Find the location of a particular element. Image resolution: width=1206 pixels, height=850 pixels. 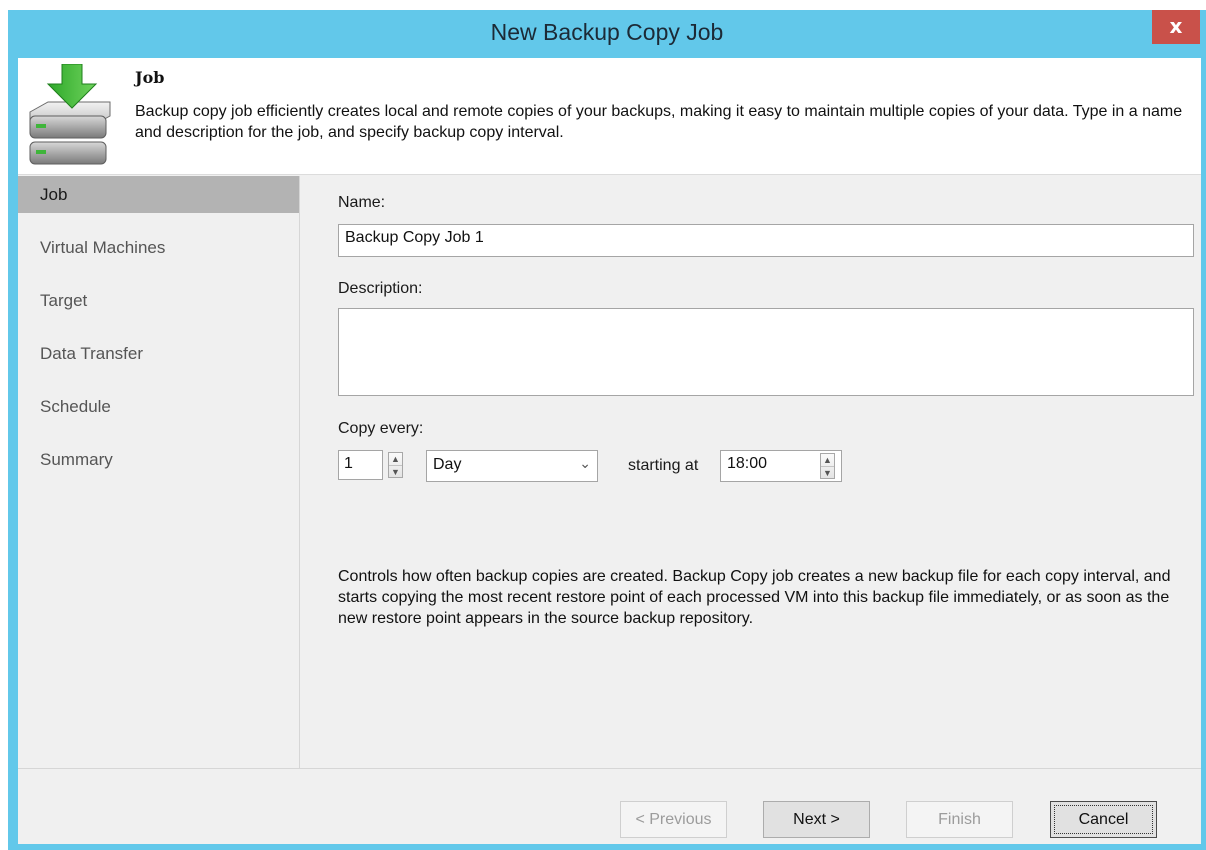

sidebar-item-schedule: Schedule is located at coordinates (158, 406).